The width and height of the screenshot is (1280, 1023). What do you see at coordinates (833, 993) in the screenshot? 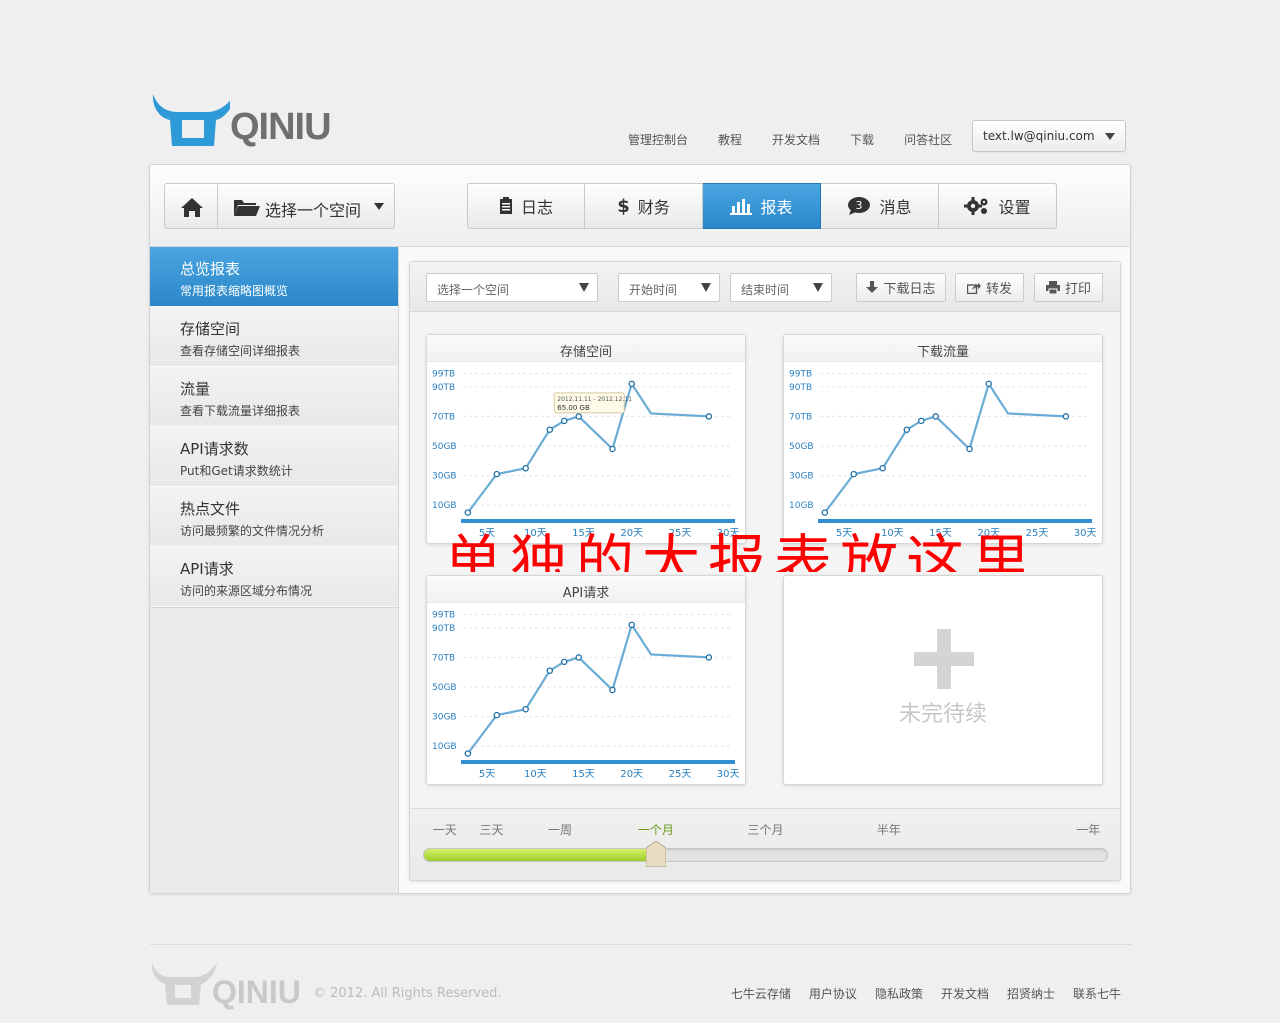
I see `footer-link-agreement: 用户协议` at bounding box center [833, 993].